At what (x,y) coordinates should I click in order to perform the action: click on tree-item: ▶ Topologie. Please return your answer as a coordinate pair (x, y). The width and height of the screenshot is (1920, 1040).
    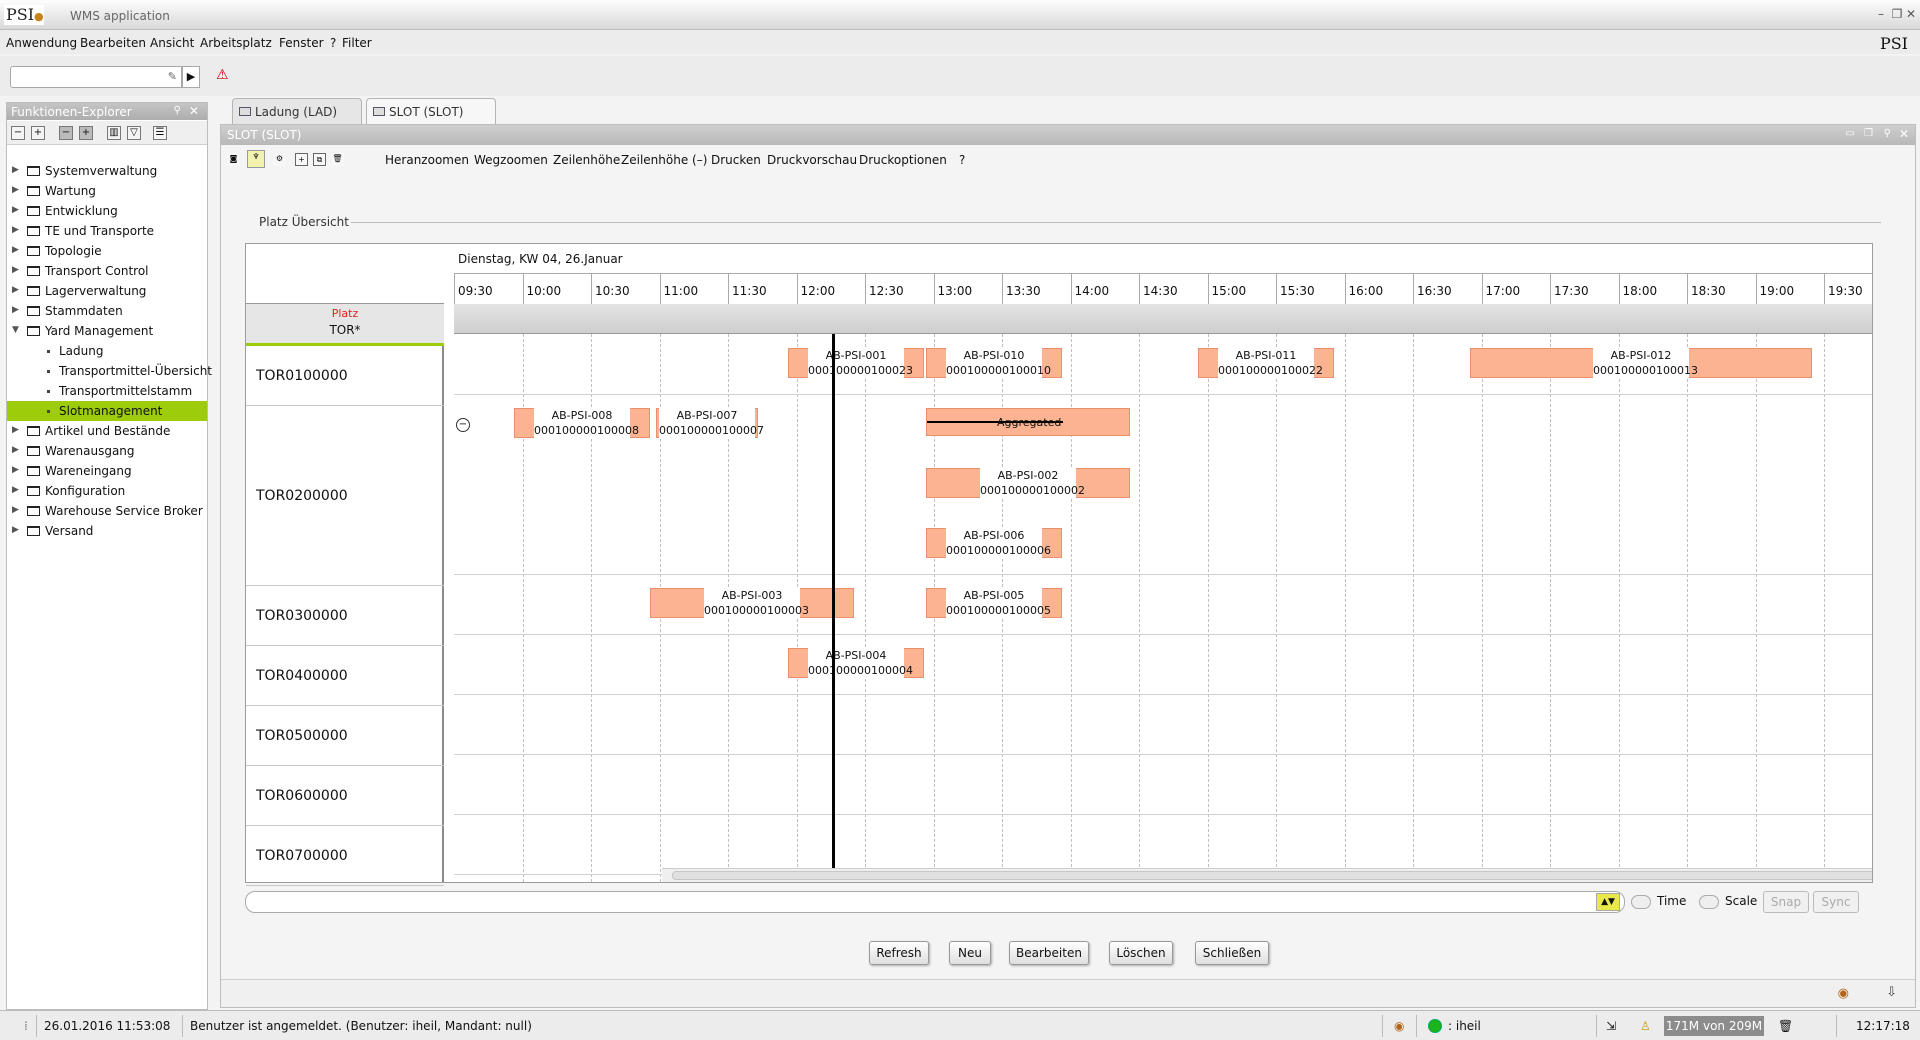
    Looking at the image, I should click on (107, 251).